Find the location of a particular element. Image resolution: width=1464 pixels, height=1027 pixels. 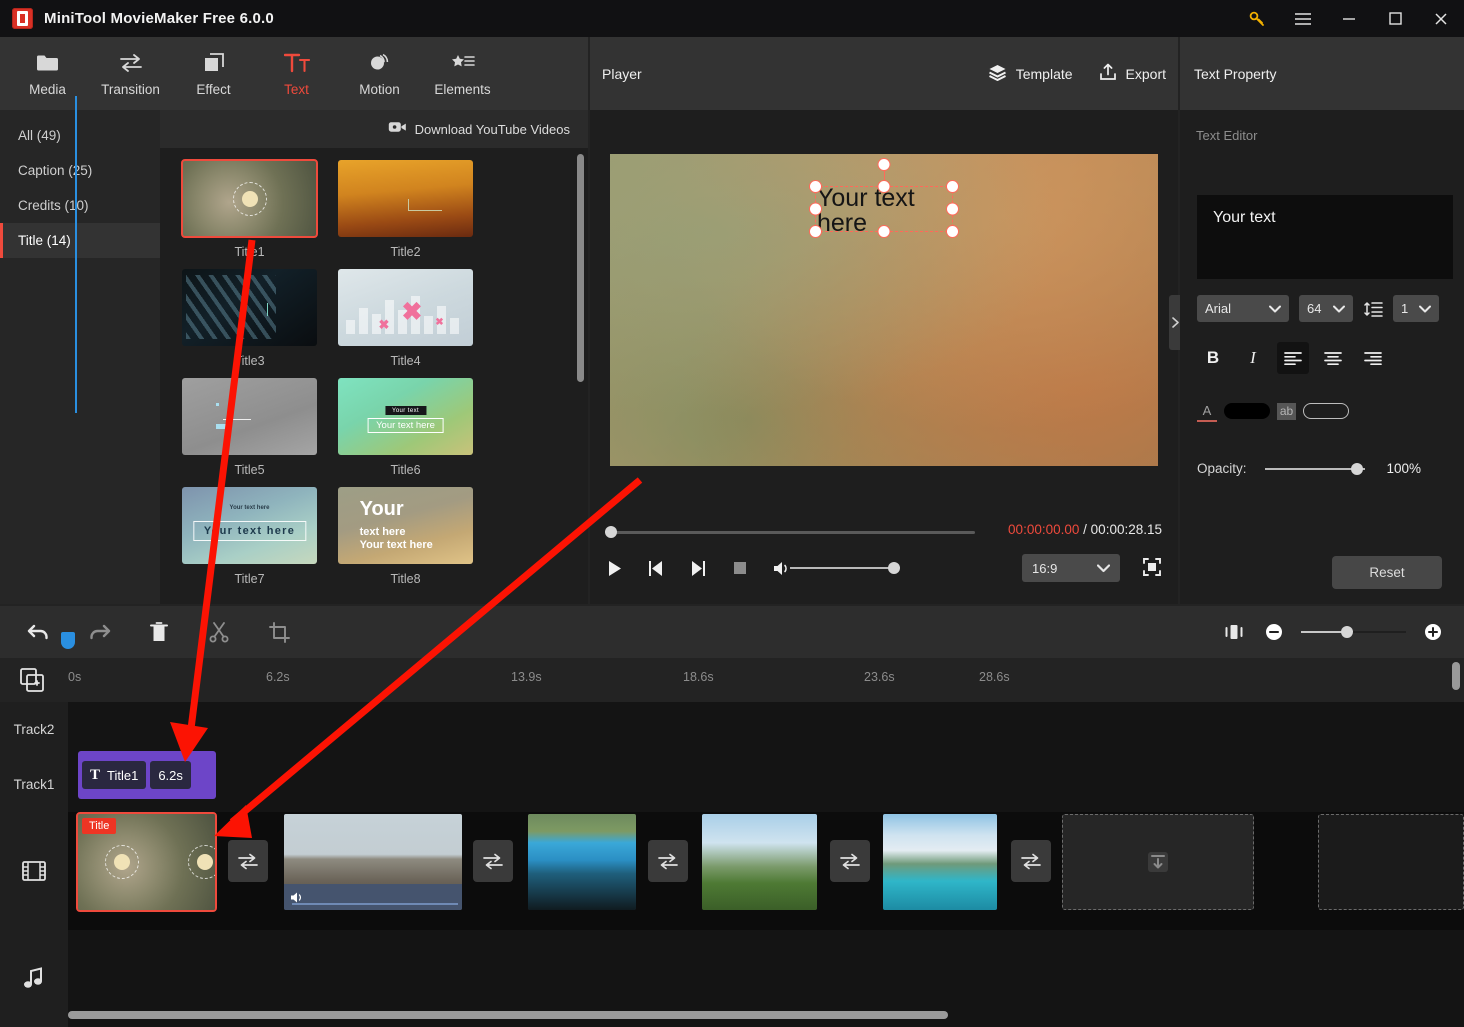

template-button: Template is located at coordinates (1030, 74).